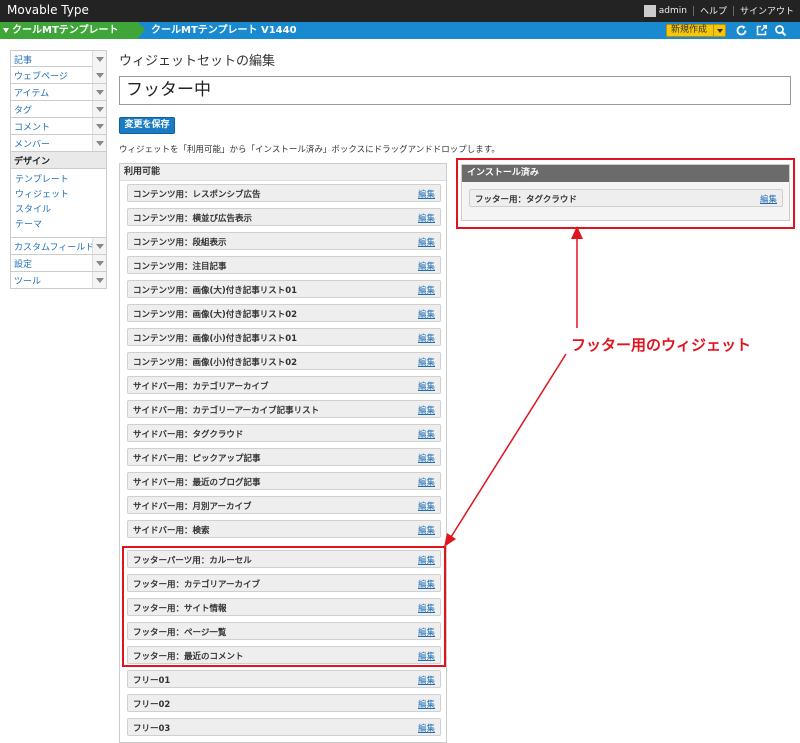 The image size is (800, 743). What do you see at coordinates (284, 409) in the screenshot?
I see `available-widget-item: サイドバー用：カテゴリーアーカイブ記事リスト 編集` at bounding box center [284, 409].